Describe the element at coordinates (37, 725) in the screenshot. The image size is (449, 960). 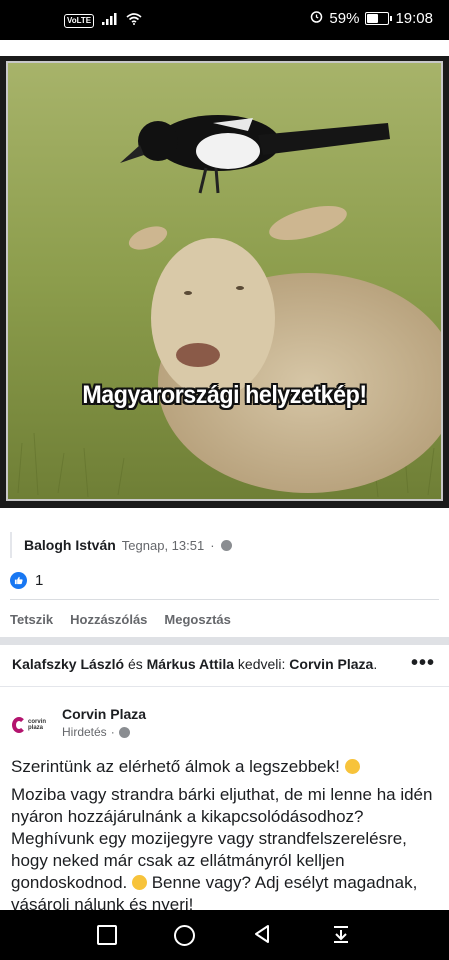
I see `logo-text: corvin plaza` at that location.